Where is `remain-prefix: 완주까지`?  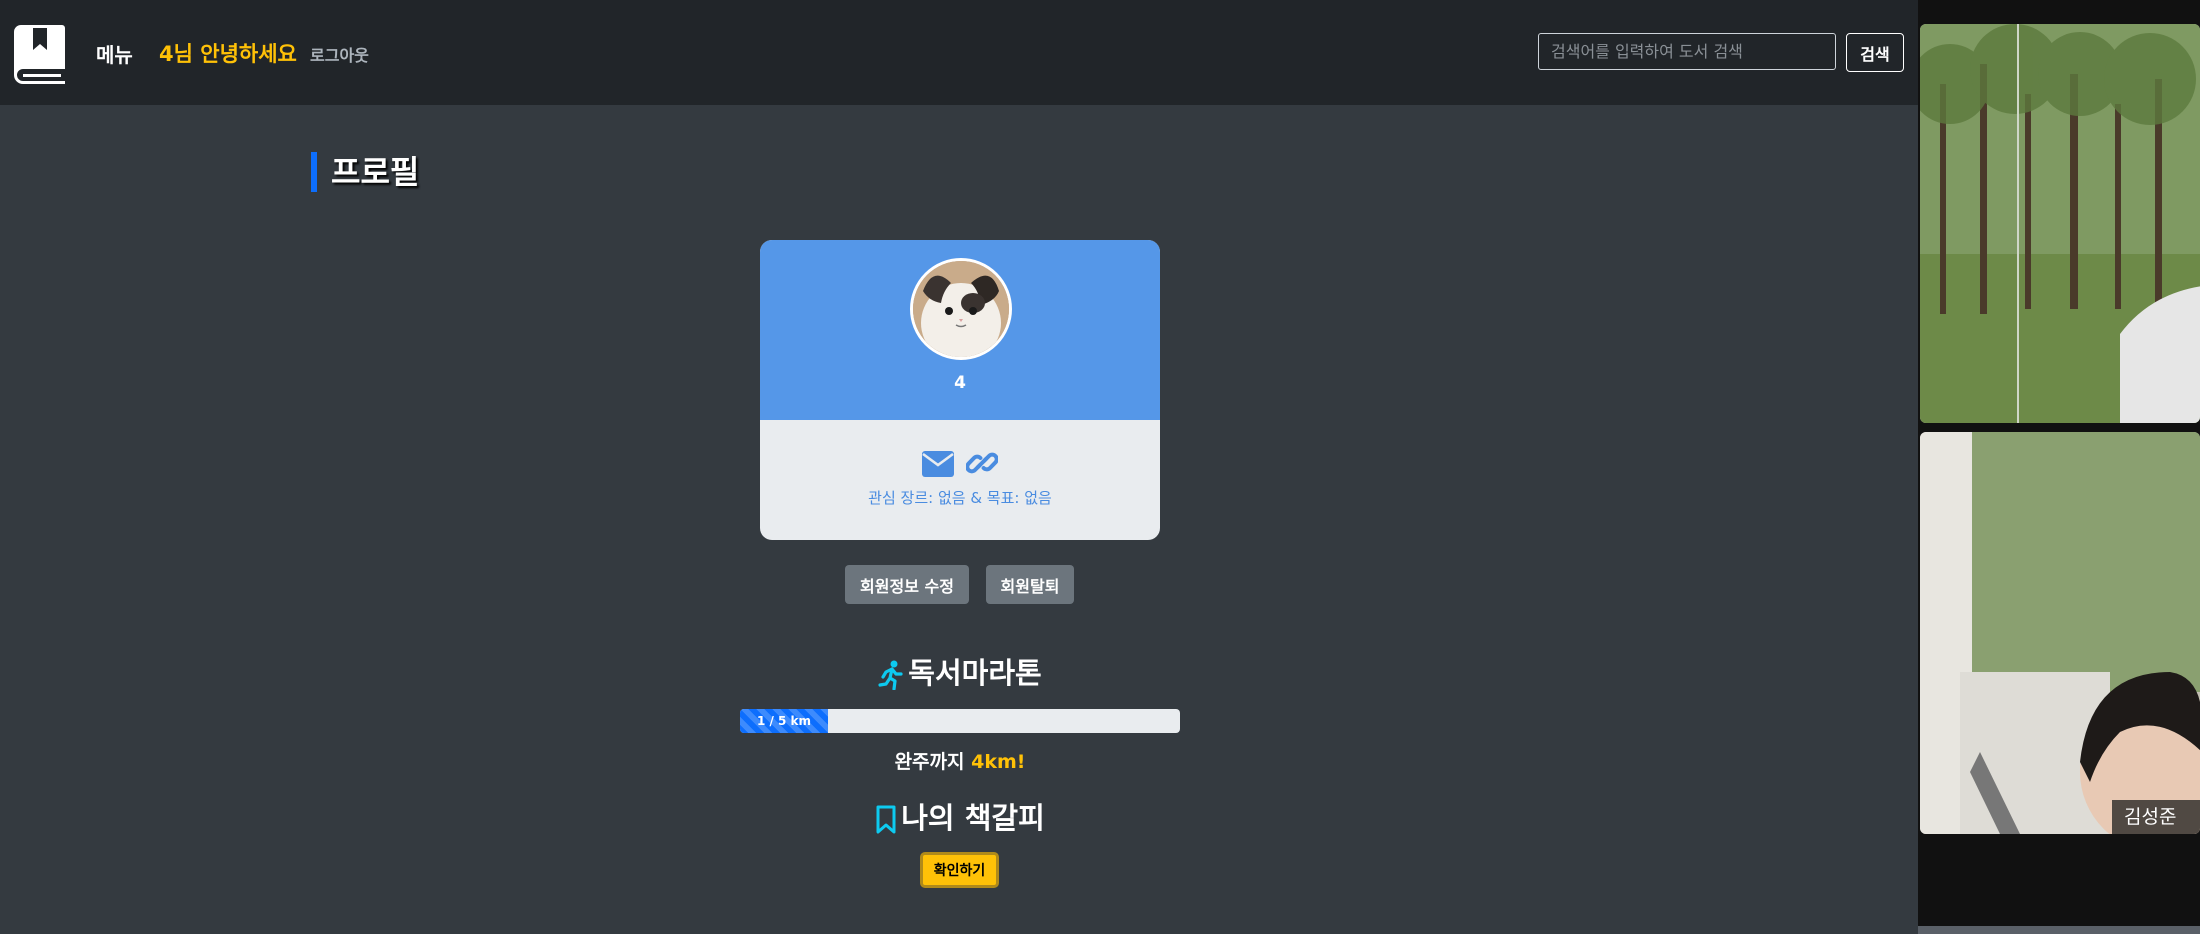 remain-prefix: 완주까지 is located at coordinates (933, 762).